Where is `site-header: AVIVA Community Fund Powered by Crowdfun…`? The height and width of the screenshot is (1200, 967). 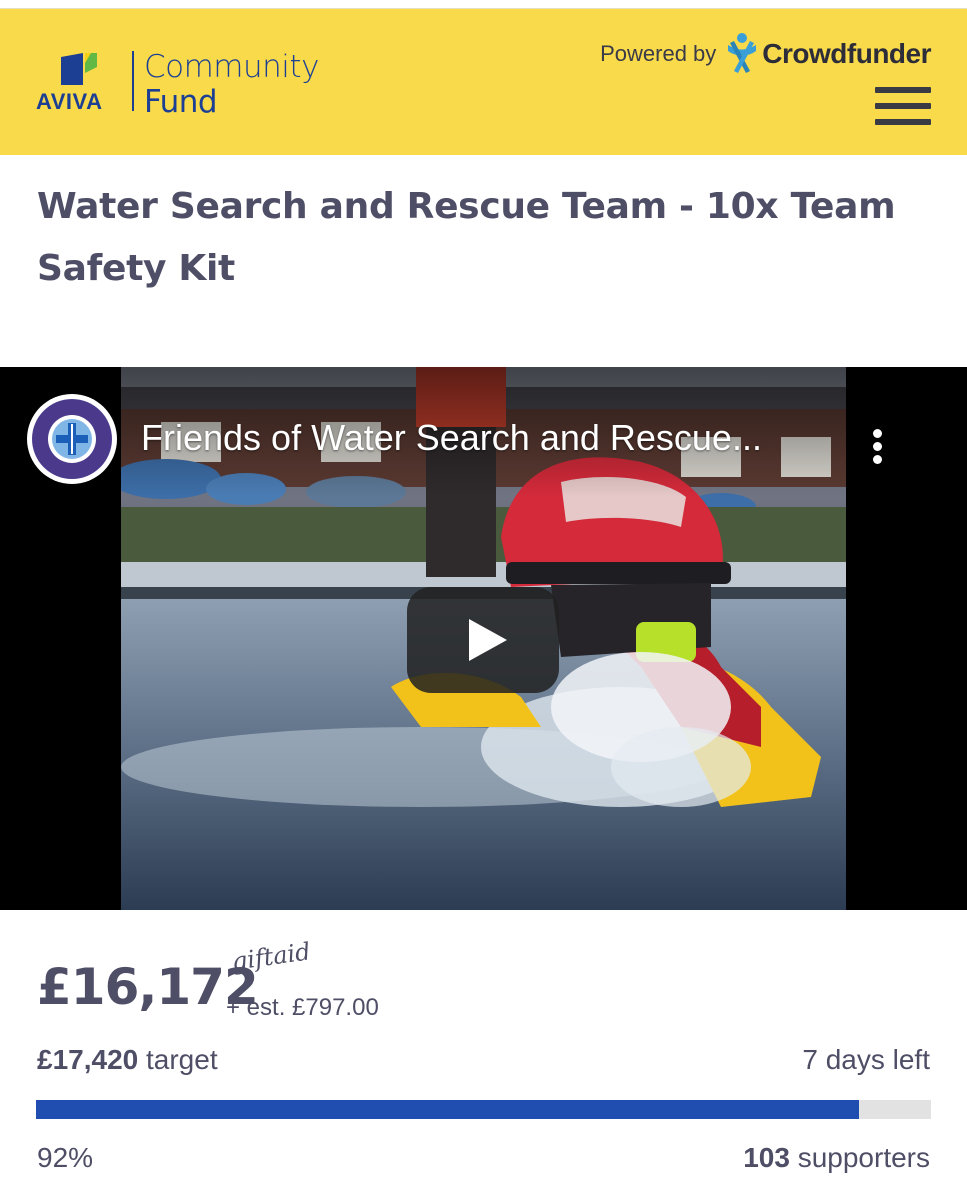
site-header: AVIVA Community Fund Powered by Crowdfun… is located at coordinates (483, 81).